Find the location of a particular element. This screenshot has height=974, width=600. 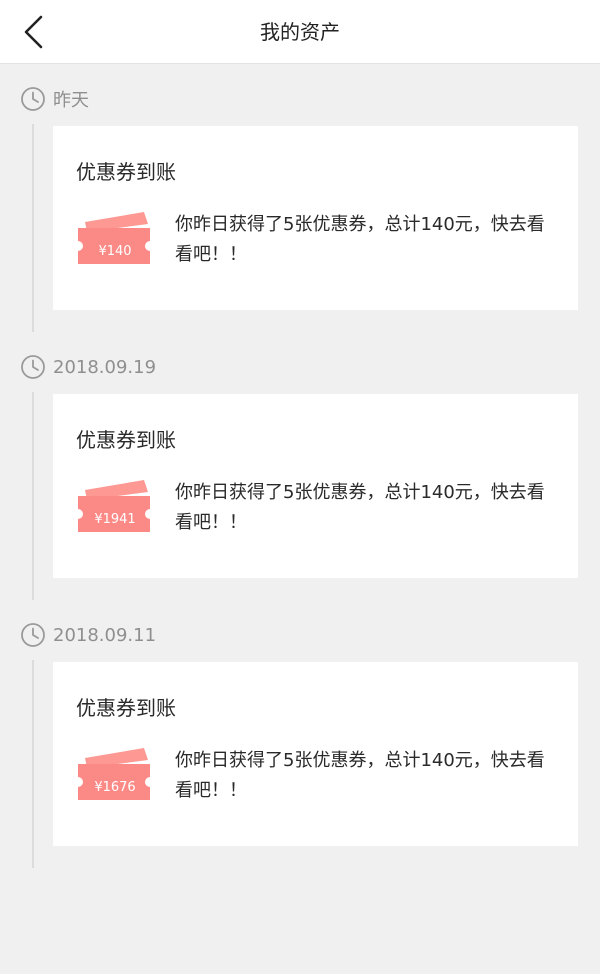

coupon-ticket-icon: ¥140 is located at coordinates (115, 241).